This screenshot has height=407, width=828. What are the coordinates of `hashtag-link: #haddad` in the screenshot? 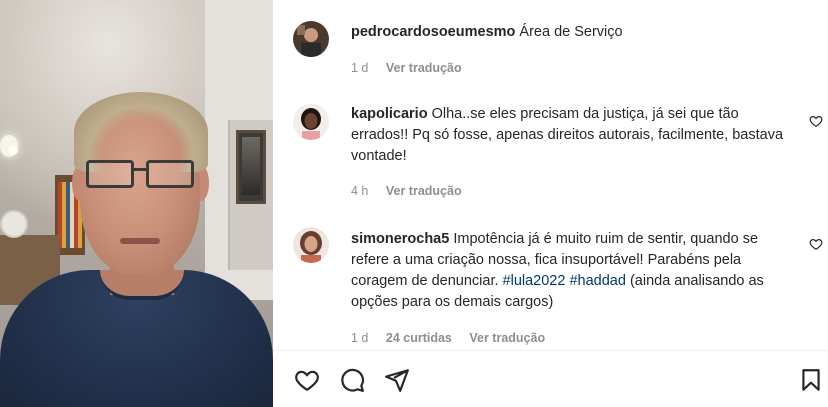 It's located at (597, 281).